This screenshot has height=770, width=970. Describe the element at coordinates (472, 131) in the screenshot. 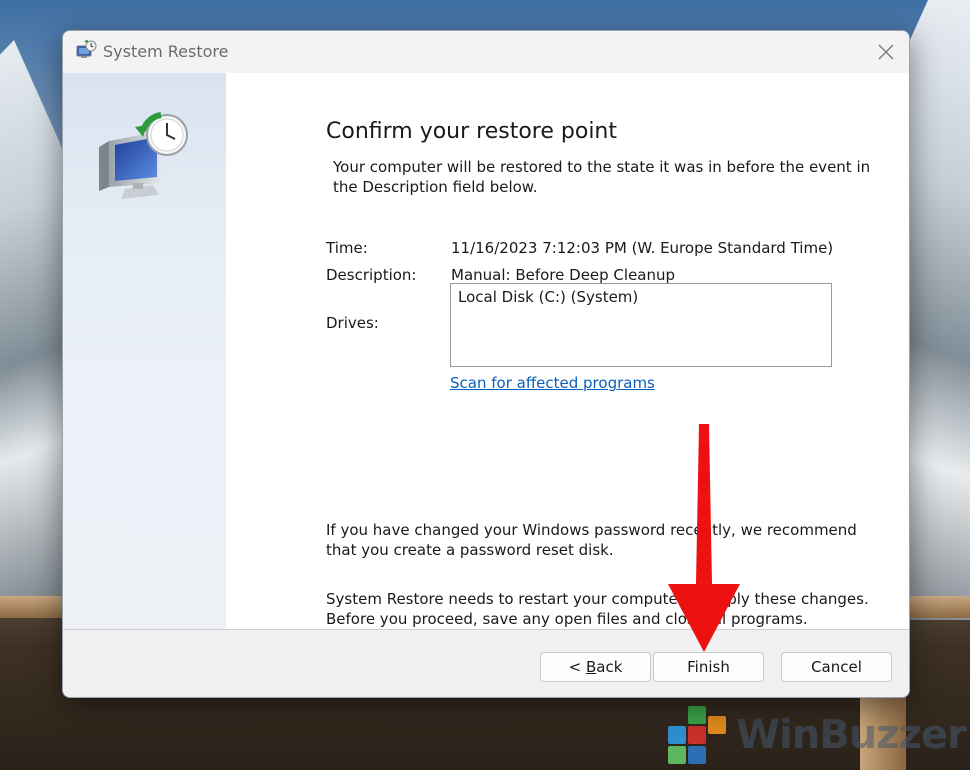

I see `page-title: Confirm your restore point` at that location.